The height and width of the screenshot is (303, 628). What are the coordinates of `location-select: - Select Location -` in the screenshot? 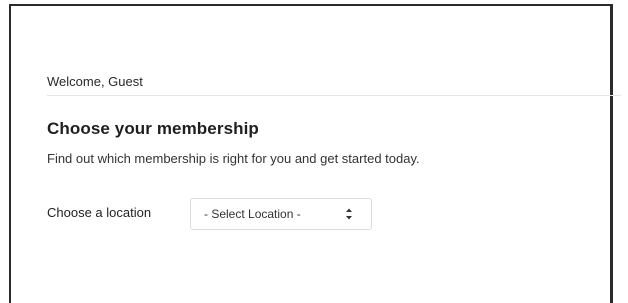 It's located at (281, 214).